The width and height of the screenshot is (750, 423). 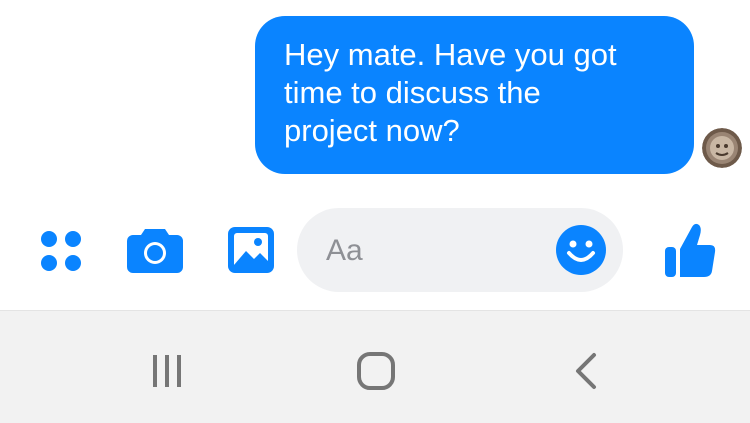 I want to click on image-icon, so click(x=251, y=250).